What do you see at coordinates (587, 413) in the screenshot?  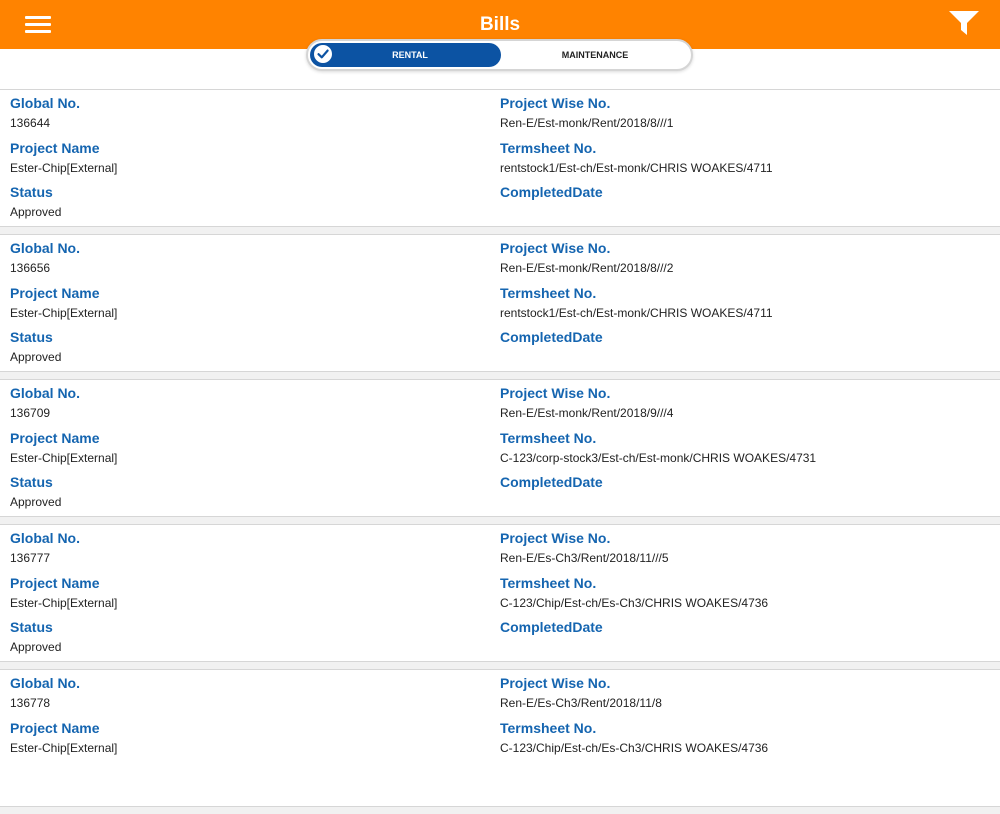 I see `project-wise-no-value: Ren-E/Est-monk/Rent/2018/9///4` at bounding box center [587, 413].